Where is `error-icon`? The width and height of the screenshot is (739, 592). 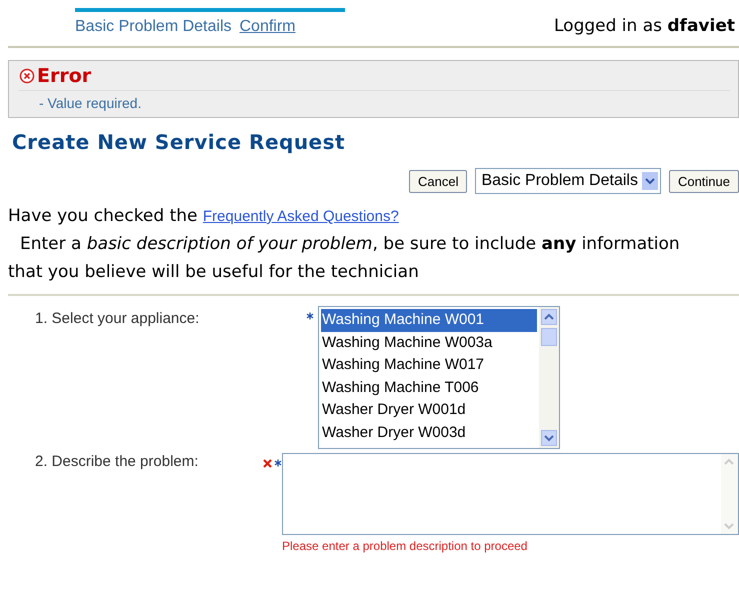
error-icon is located at coordinates (27, 76).